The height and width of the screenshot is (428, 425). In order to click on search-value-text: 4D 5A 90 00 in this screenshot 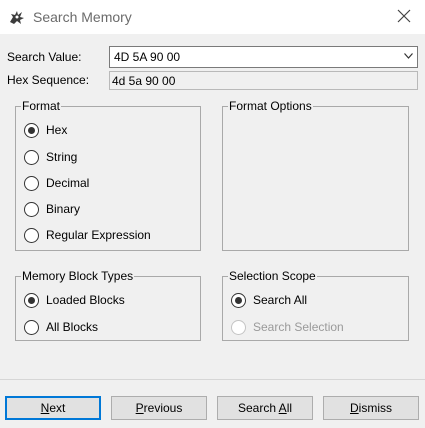, I will do `click(147, 57)`.